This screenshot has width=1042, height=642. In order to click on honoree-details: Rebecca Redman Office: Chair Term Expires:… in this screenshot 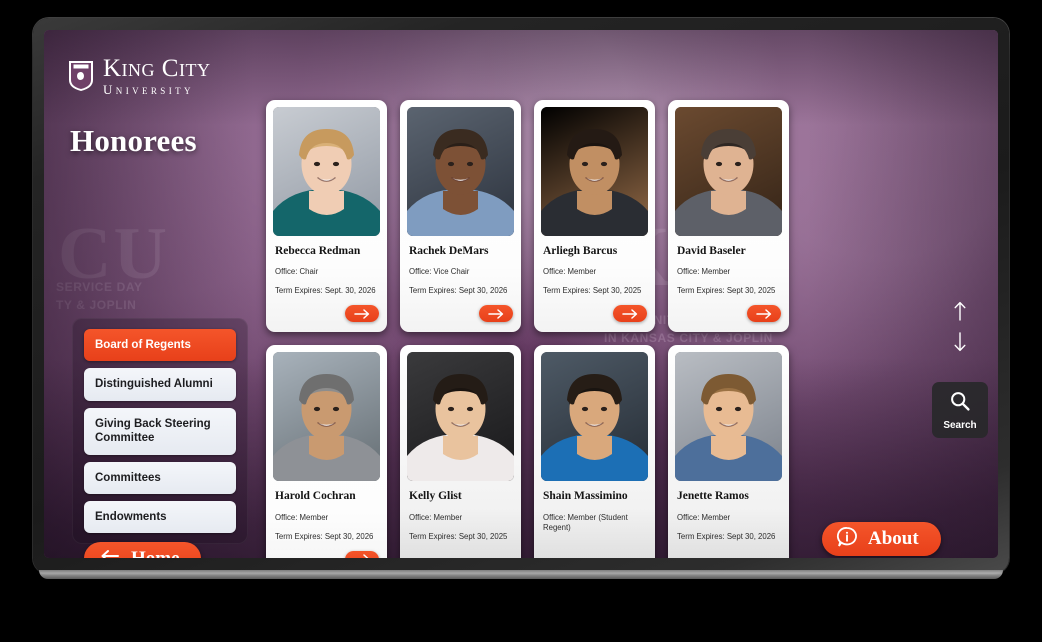, I will do `click(326, 270)`.